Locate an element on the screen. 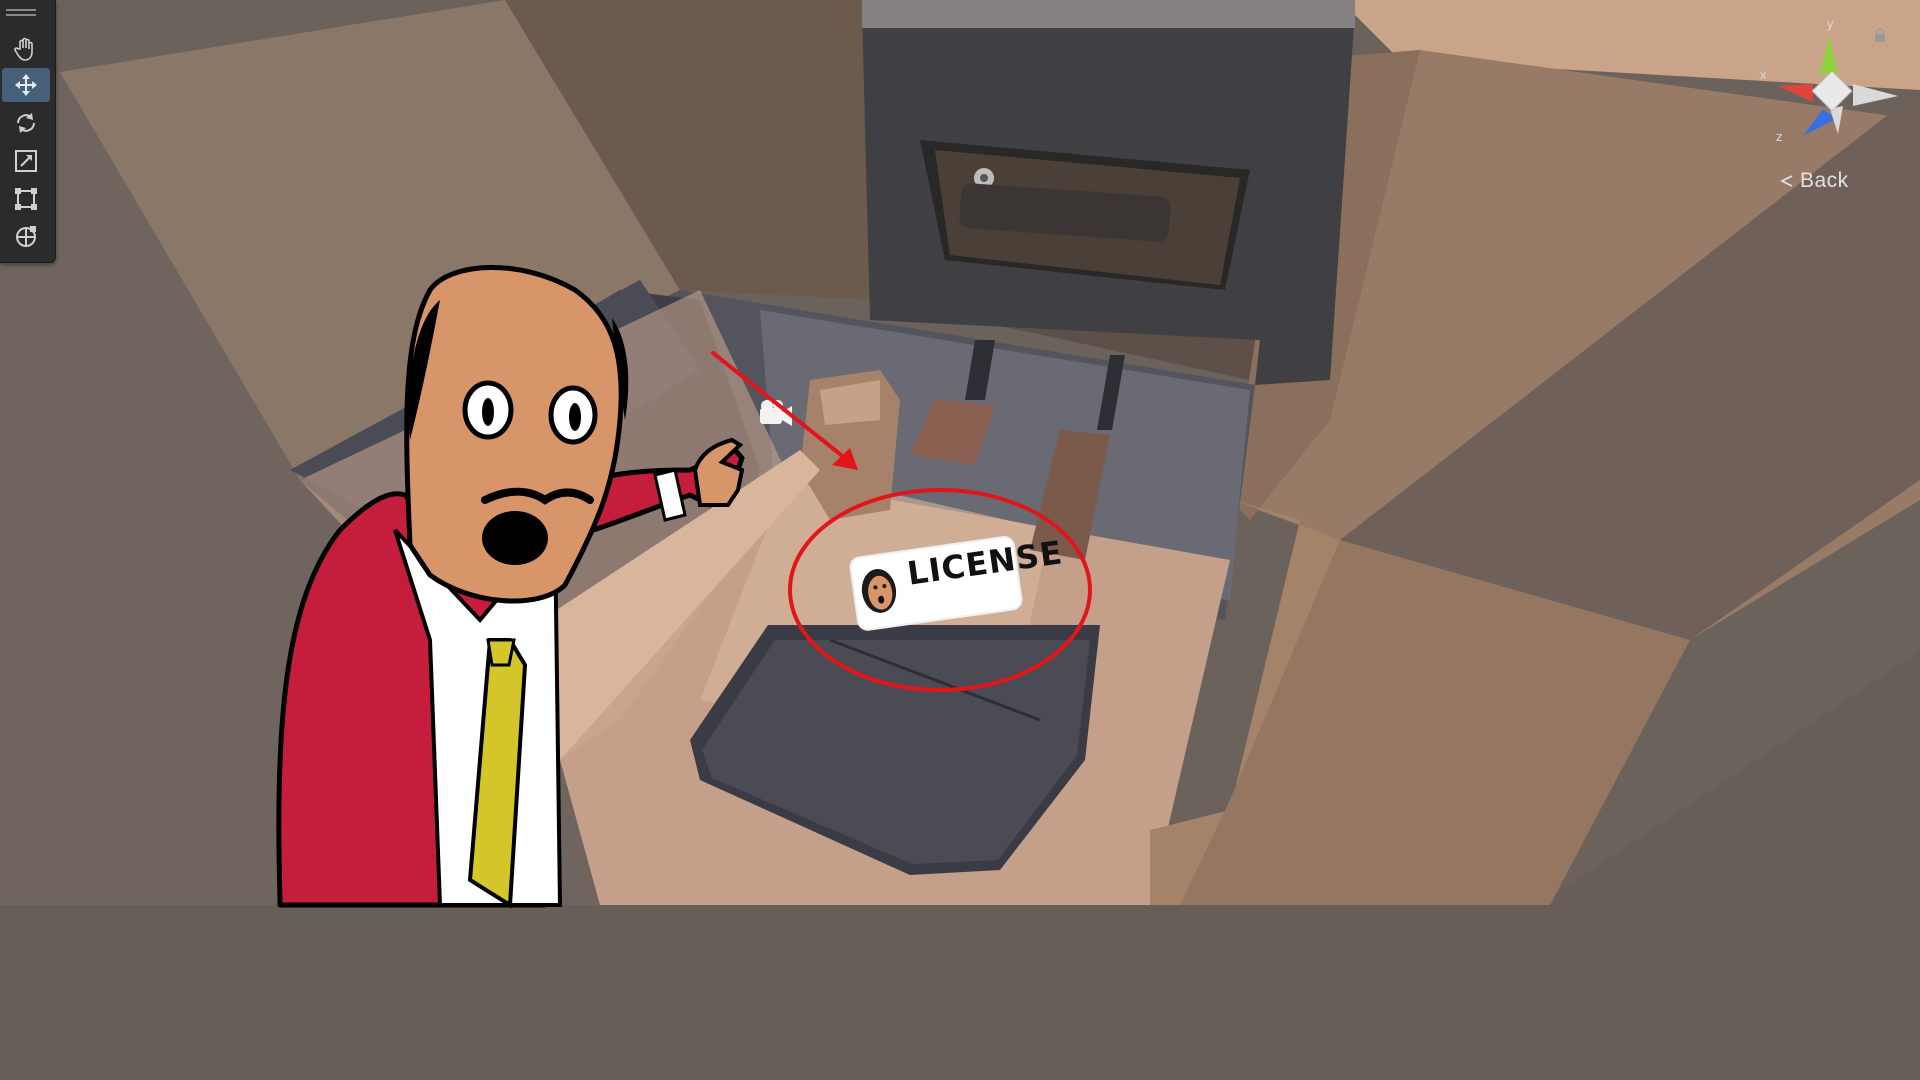 The width and height of the screenshot is (1920, 1080). palette-grip is located at coordinates (21, 14).